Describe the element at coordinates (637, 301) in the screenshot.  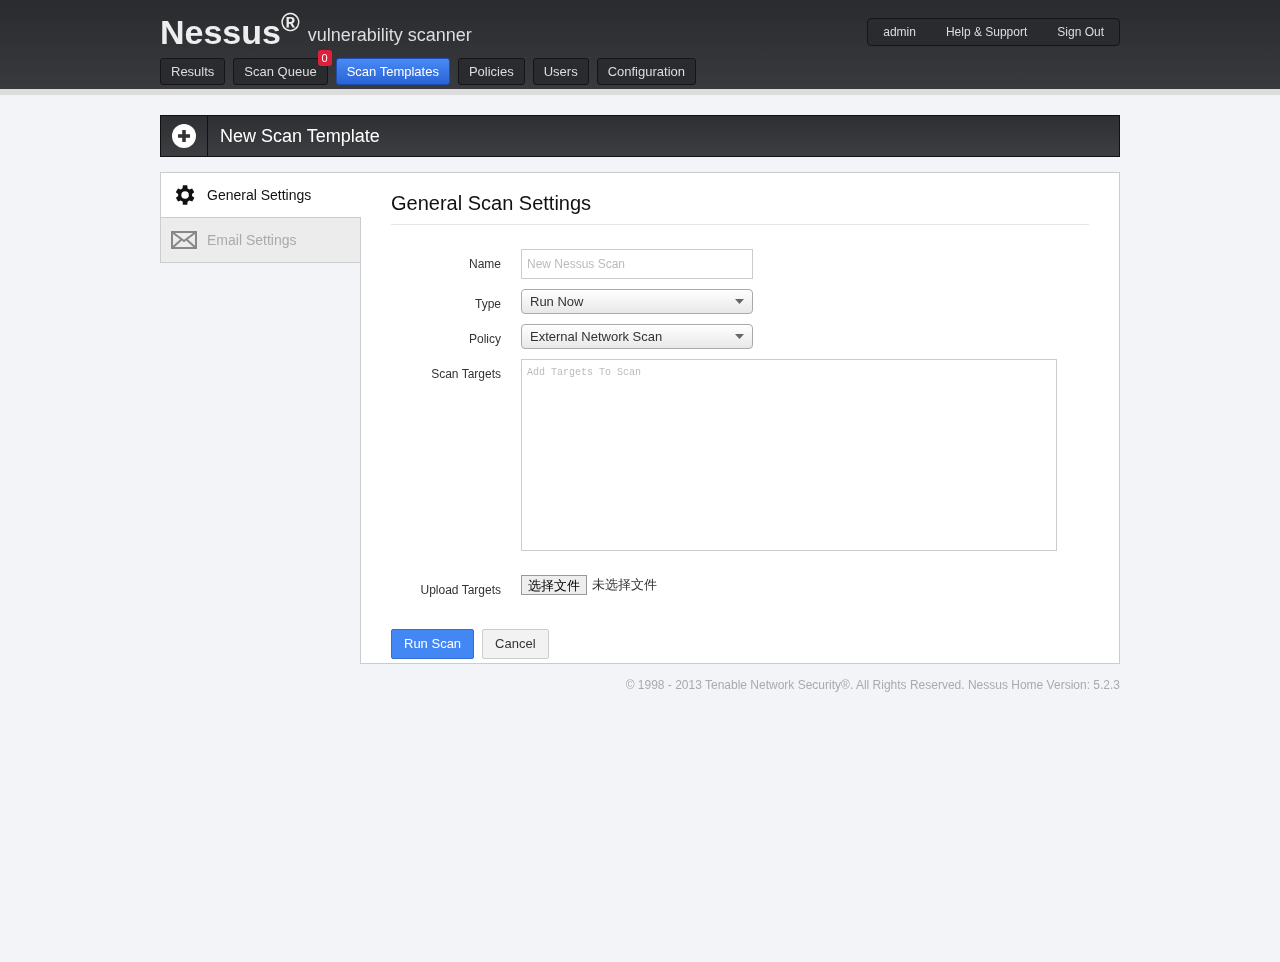
I see `select-field: Run Now` at that location.